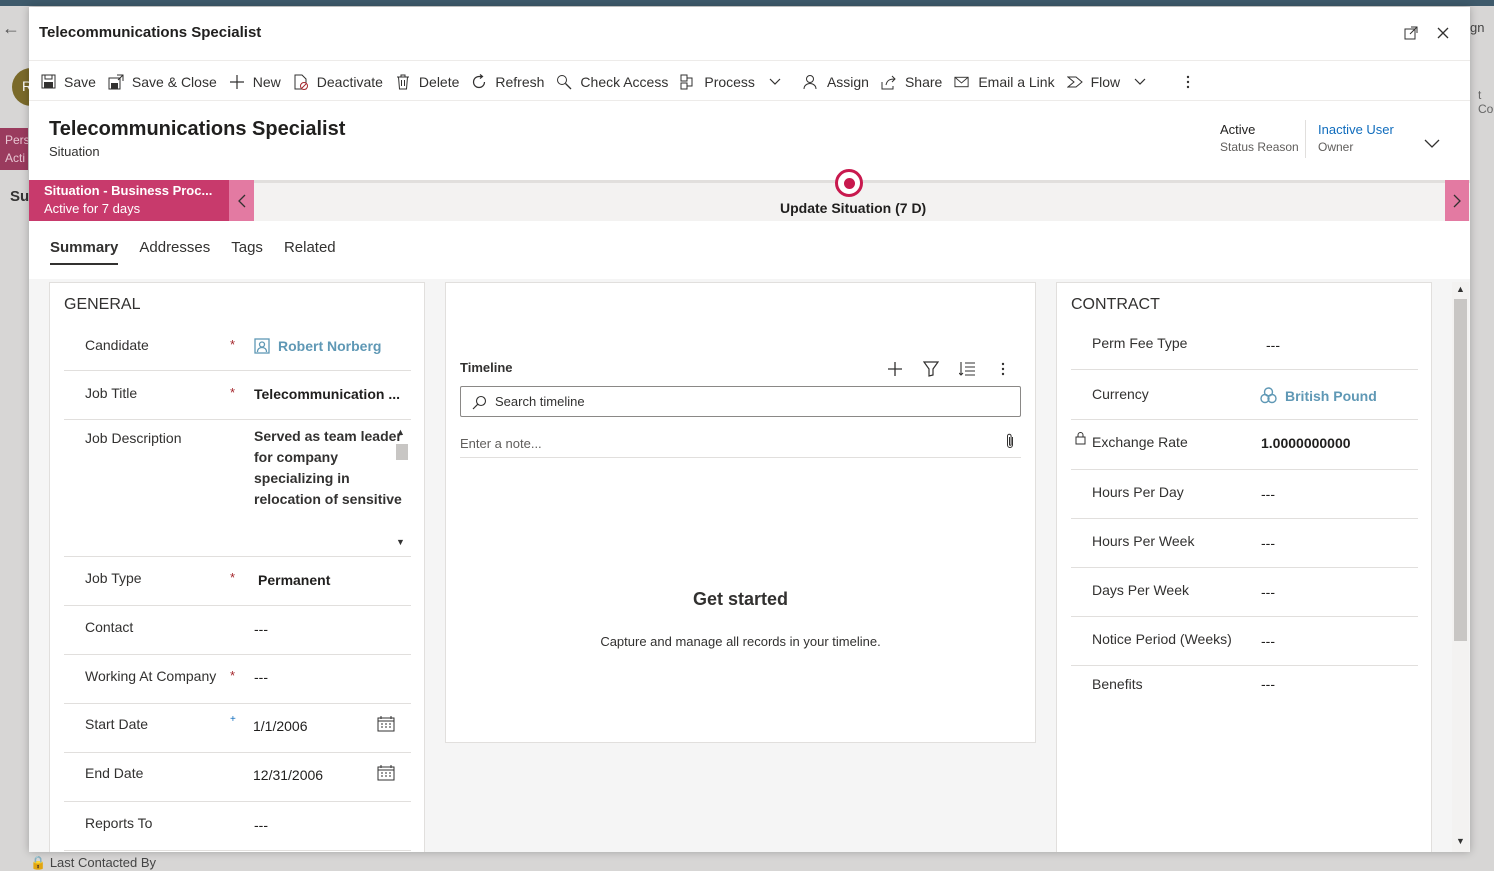 The width and height of the screenshot is (1494, 871). What do you see at coordinates (931, 370) in the screenshot?
I see `filter-icon` at bounding box center [931, 370].